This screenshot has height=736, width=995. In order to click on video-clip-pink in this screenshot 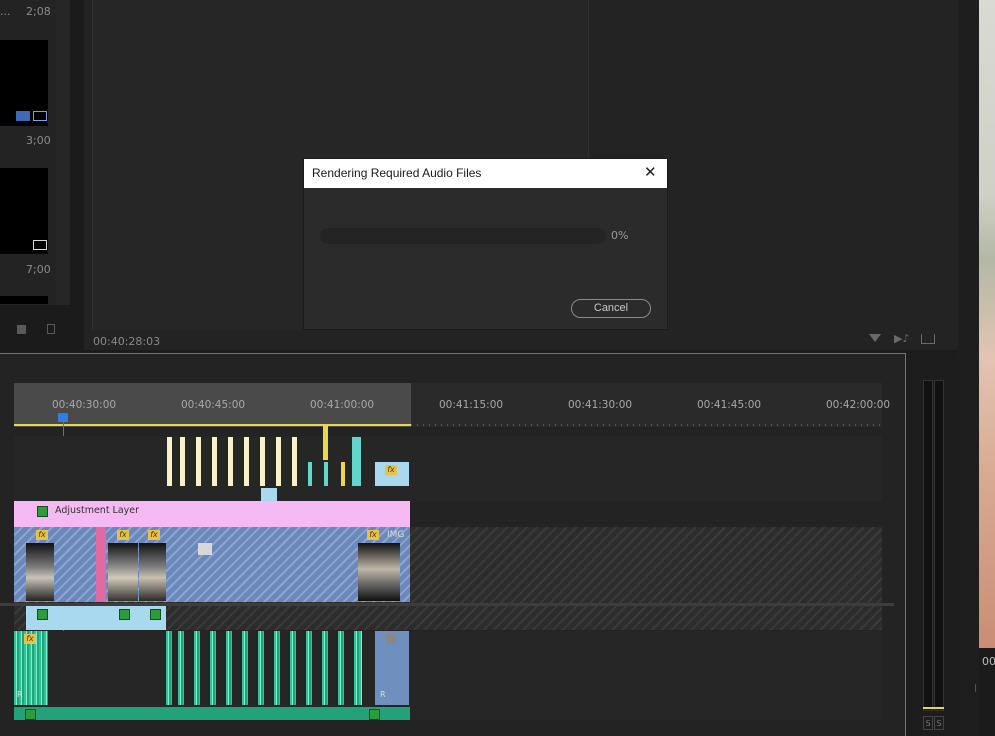, I will do `click(101, 564)`.